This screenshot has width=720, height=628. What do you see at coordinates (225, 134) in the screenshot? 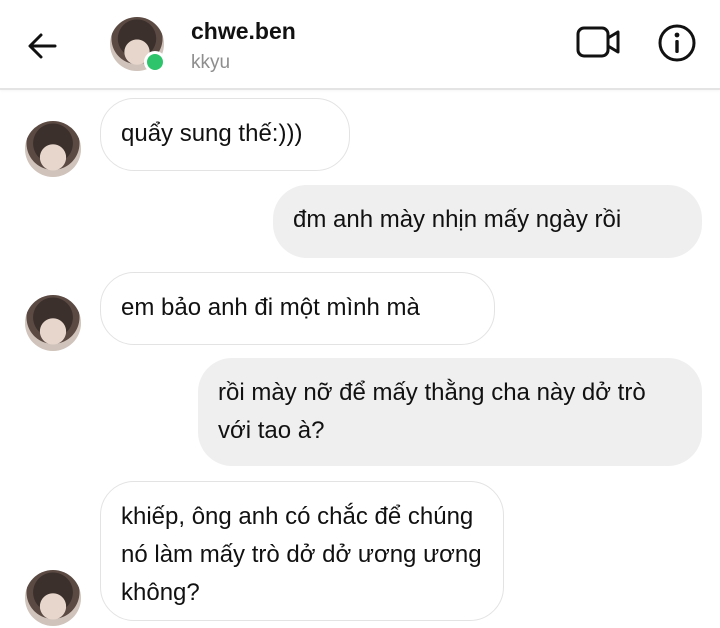
I see `incoming-message-bubble: quẩy sung thế:)))` at bounding box center [225, 134].